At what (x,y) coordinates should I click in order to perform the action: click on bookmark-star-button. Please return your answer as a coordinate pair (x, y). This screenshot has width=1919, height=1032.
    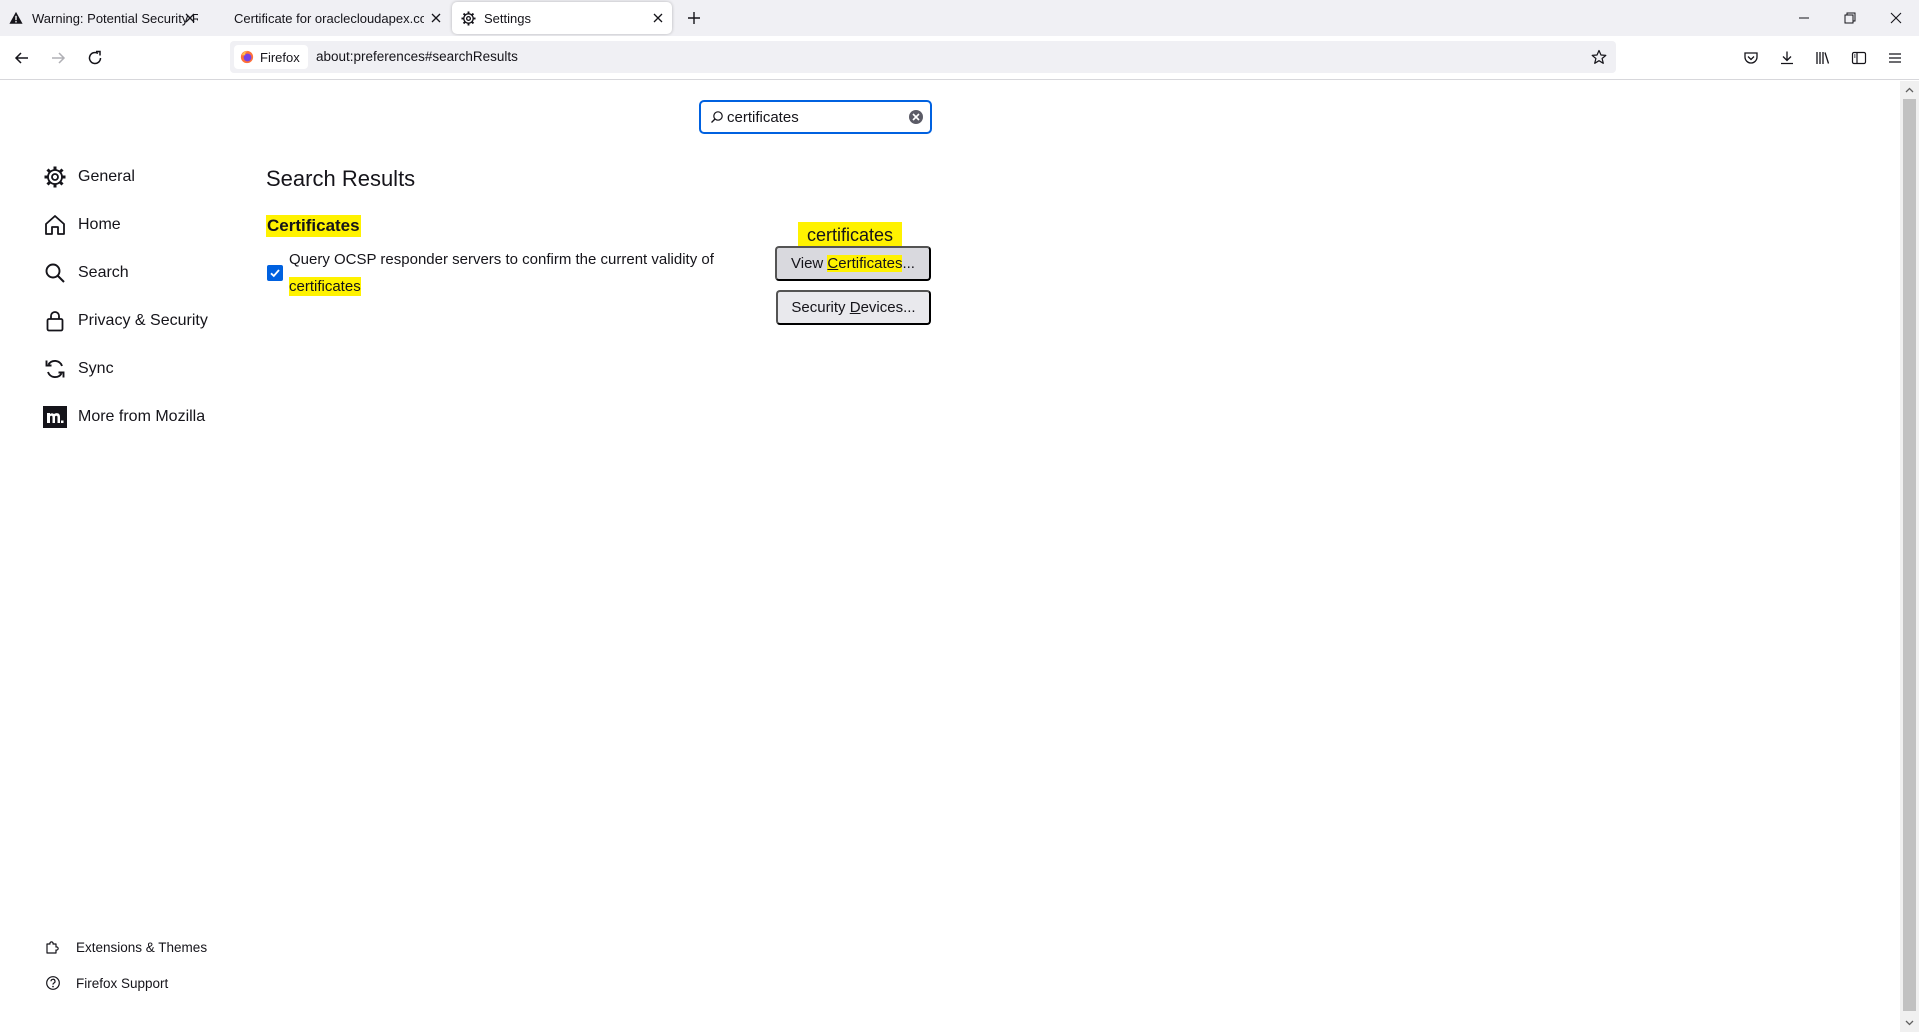
    Looking at the image, I should click on (1599, 57).